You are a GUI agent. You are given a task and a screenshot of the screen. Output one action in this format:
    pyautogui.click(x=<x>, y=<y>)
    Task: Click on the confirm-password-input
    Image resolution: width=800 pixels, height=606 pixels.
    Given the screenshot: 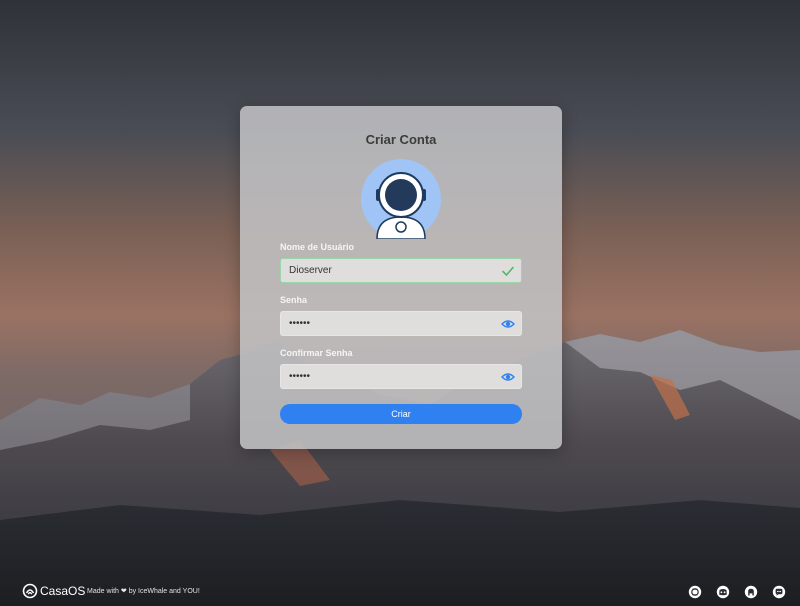 What is the action you would take?
    pyautogui.click(x=386, y=376)
    